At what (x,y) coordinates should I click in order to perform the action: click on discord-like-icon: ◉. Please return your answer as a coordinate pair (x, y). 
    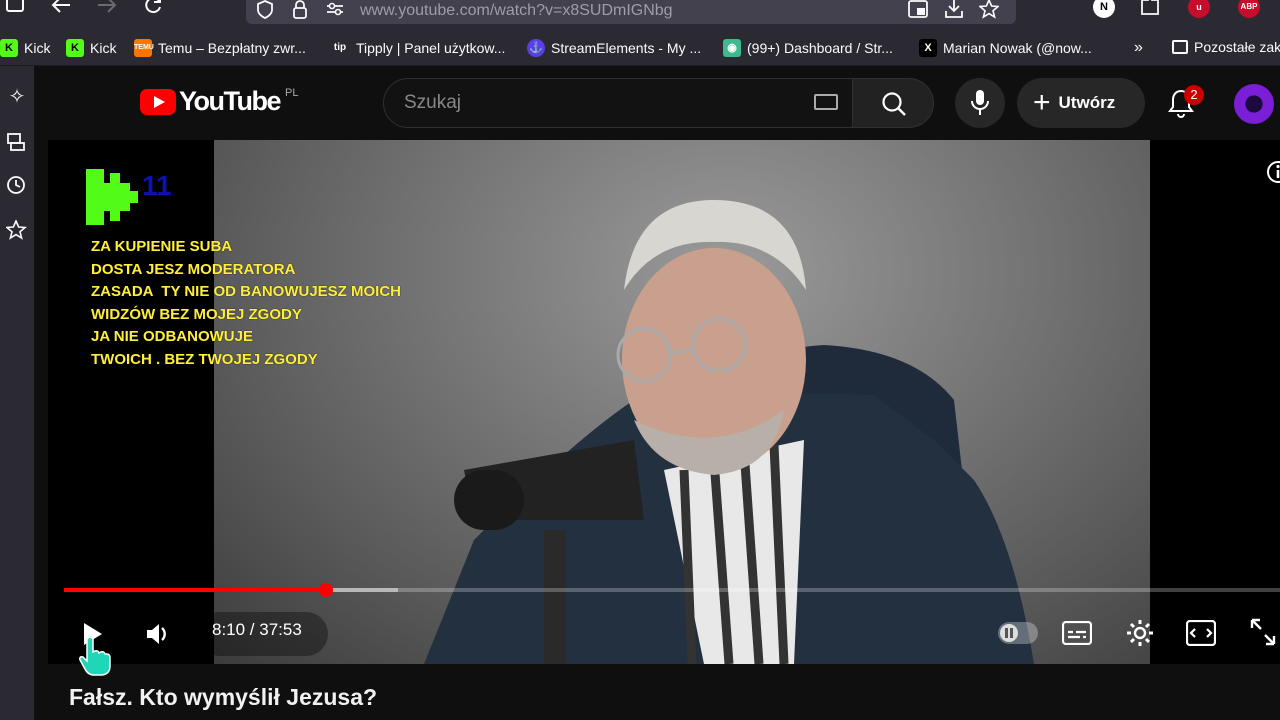
    Looking at the image, I should click on (732, 48).